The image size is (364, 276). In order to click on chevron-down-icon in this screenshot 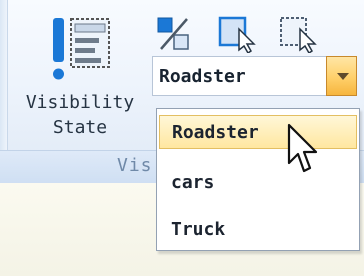, I will do `click(341, 76)`.